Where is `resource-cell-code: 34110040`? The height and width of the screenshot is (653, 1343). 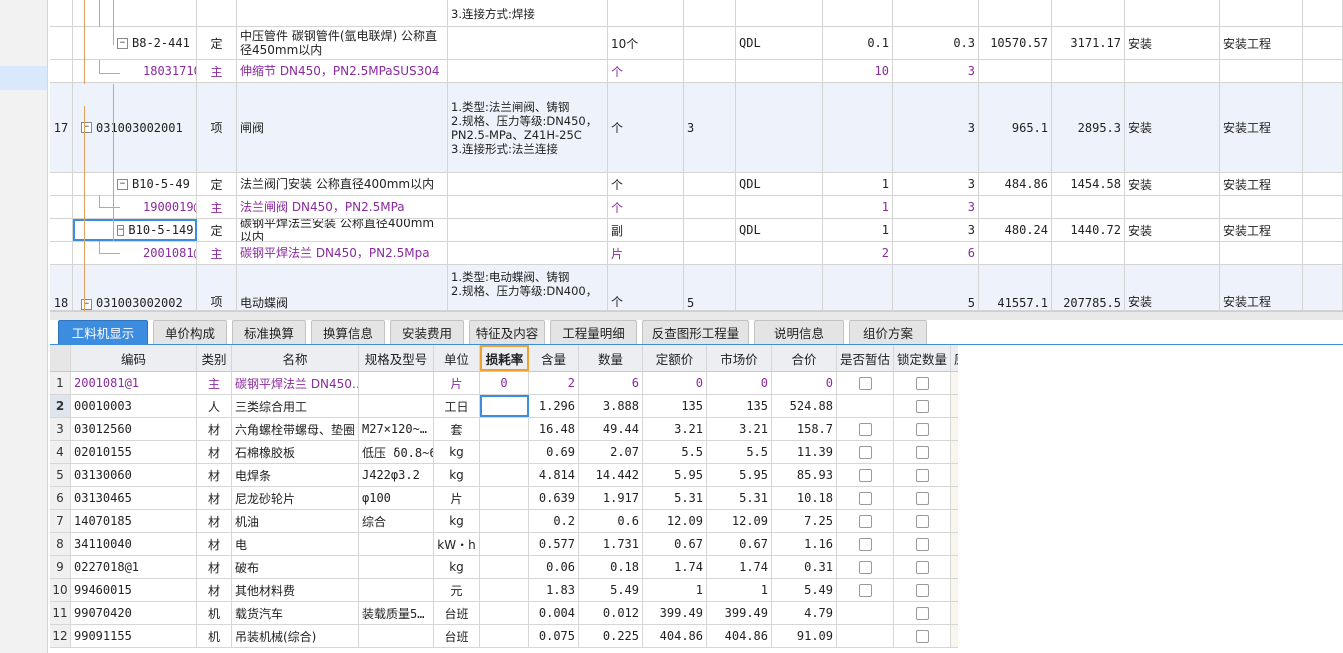 resource-cell-code: 34110040 is located at coordinates (134, 544).